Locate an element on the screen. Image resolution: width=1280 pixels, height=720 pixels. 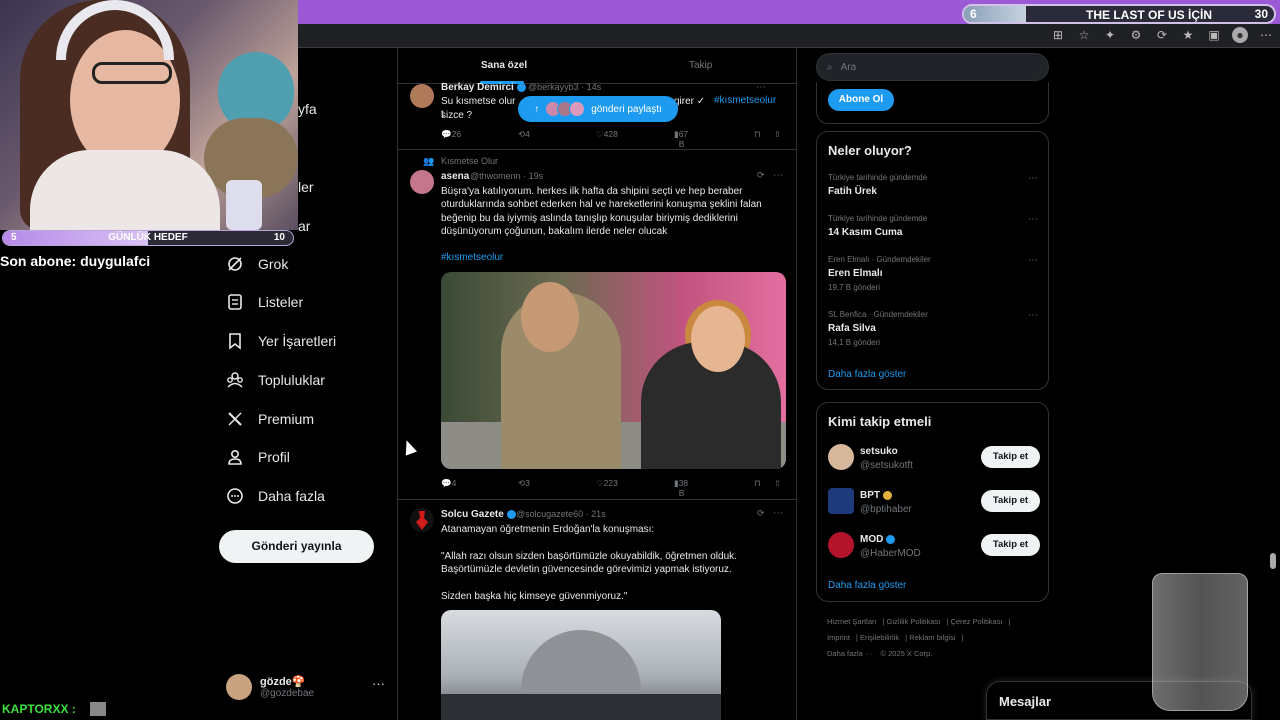
more-dots-icon: ··· is located at coordinates (378, 683).